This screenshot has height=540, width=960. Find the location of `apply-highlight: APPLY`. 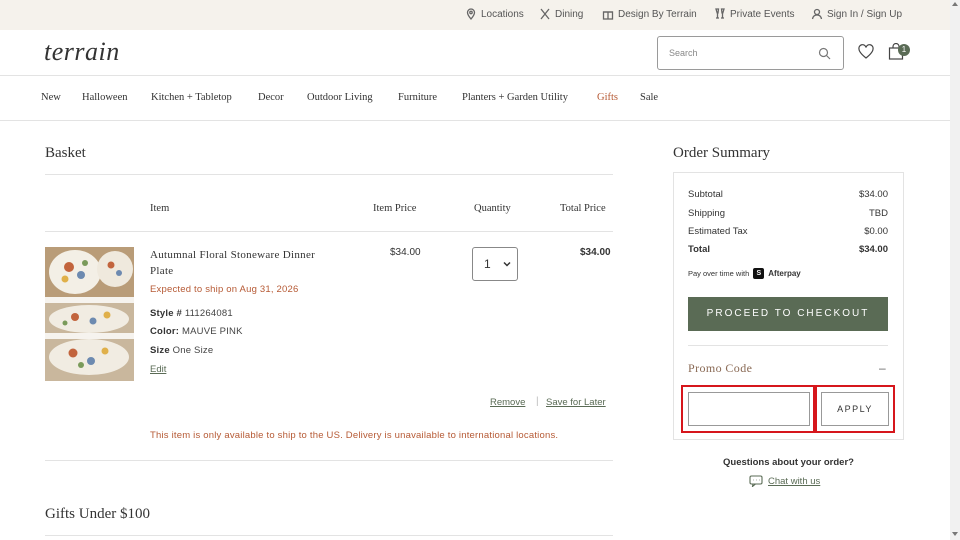

apply-highlight: APPLY is located at coordinates (855, 409).